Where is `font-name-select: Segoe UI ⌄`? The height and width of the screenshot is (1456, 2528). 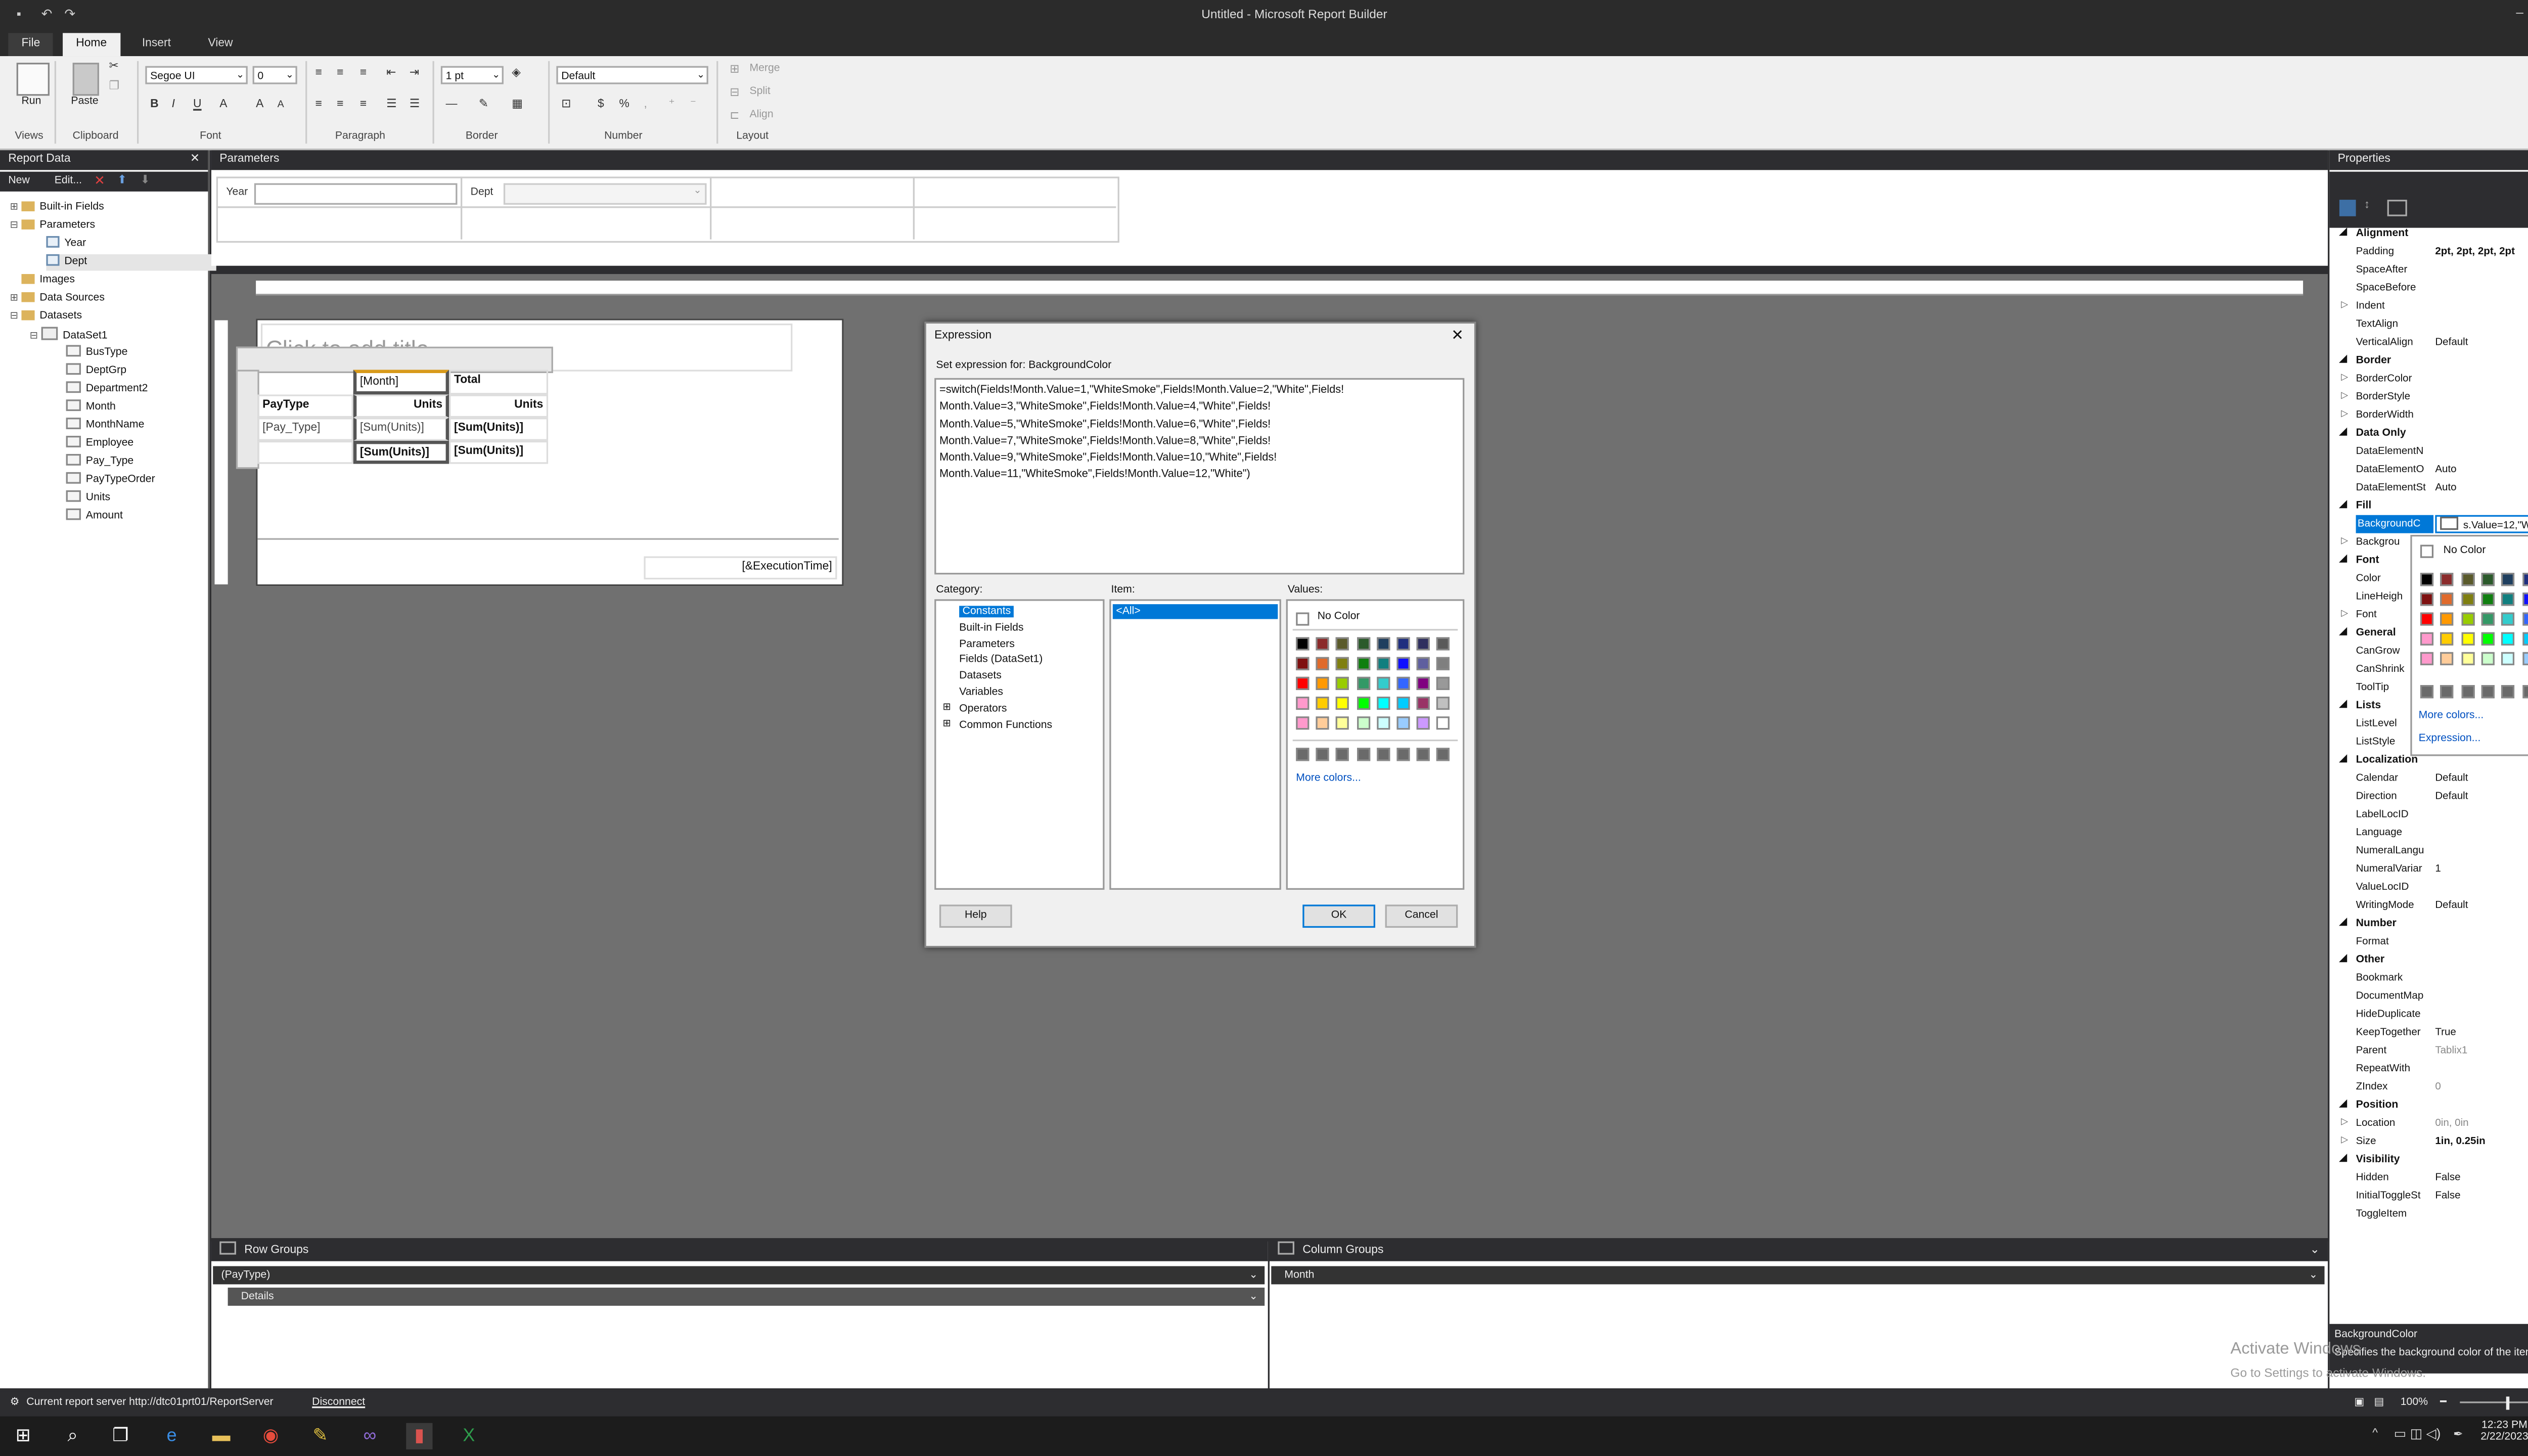 font-name-select: Segoe UI ⌄ is located at coordinates (197, 75).